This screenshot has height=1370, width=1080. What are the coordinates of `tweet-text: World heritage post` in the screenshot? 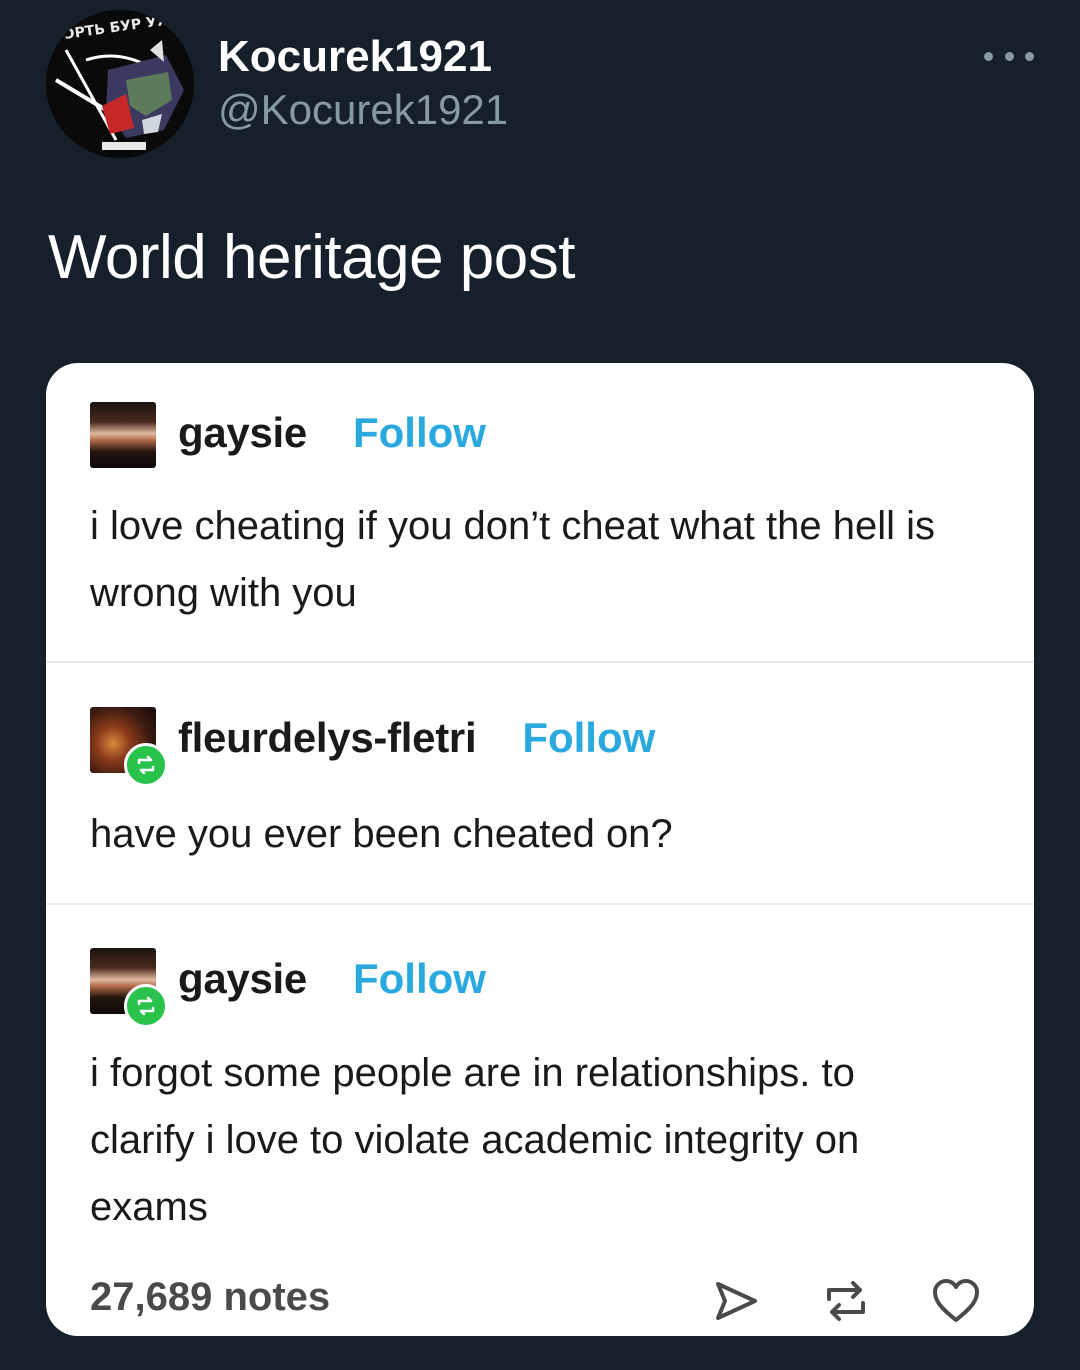 It's located at (311, 257).